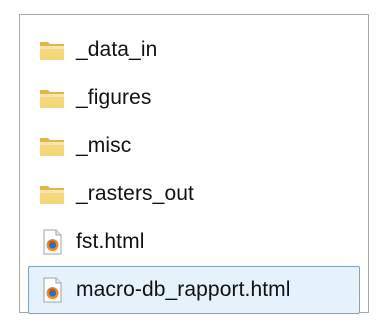 This screenshot has height=327, width=384. Describe the element at coordinates (114, 97) in the screenshot. I see `file-name: _figures` at that location.